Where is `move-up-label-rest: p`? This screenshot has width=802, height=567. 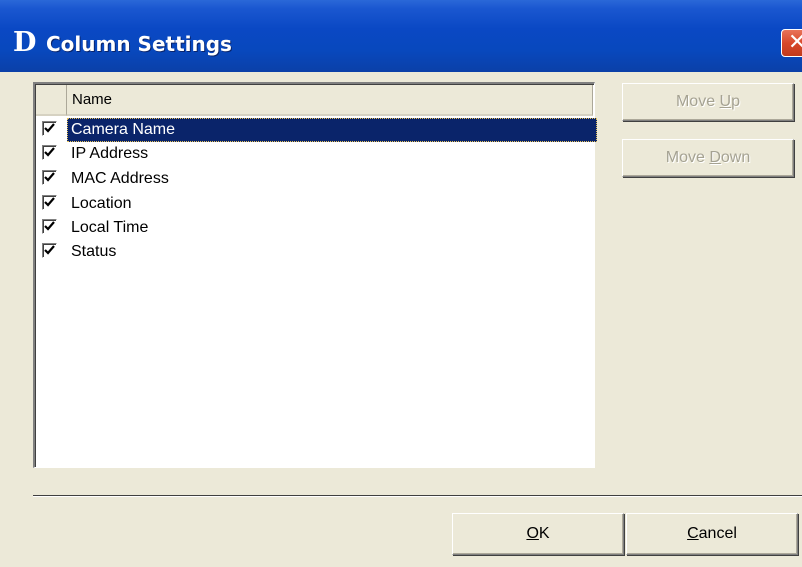 move-up-label-rest: p is located at coordinates (736, 101).